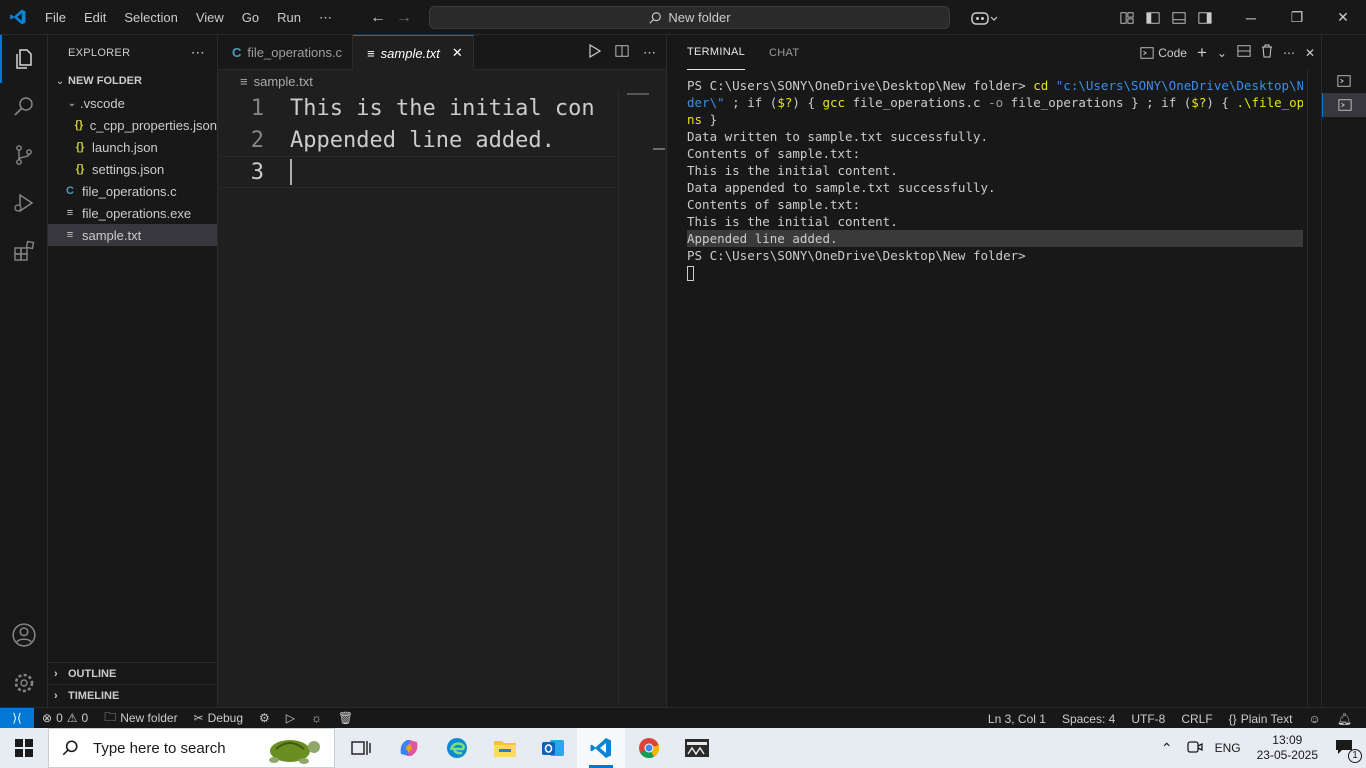 Image resolution: width=1366 pixels, height=768 pixels. I want to click on menu-run: Run, so click(289, 17).